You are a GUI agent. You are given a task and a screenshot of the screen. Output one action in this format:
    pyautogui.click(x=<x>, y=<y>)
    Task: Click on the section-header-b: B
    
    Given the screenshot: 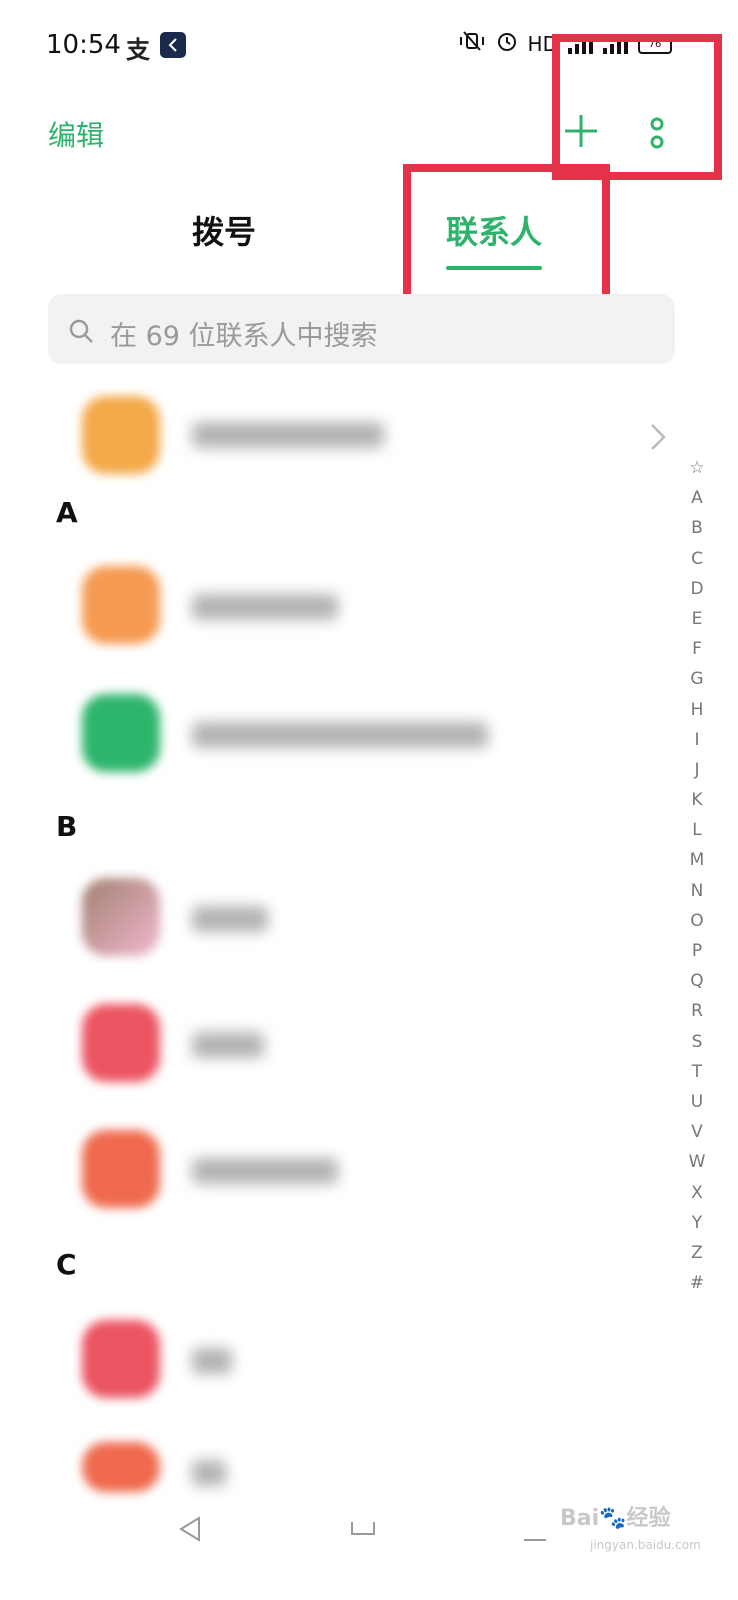 What is the action you would take?
    pyautogui.click(x=67, y=826)
    